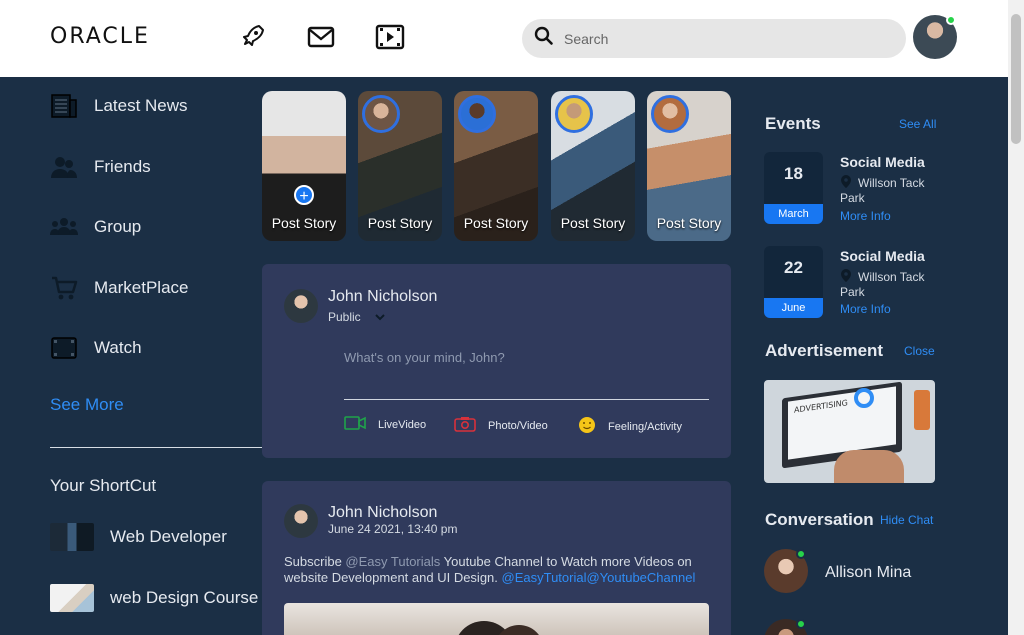 The image size is (1024, 635). What do you see at coordinates (379, 317) in the screenshot?
I see `chevron-down-icon` at bounding box center [379, 317].